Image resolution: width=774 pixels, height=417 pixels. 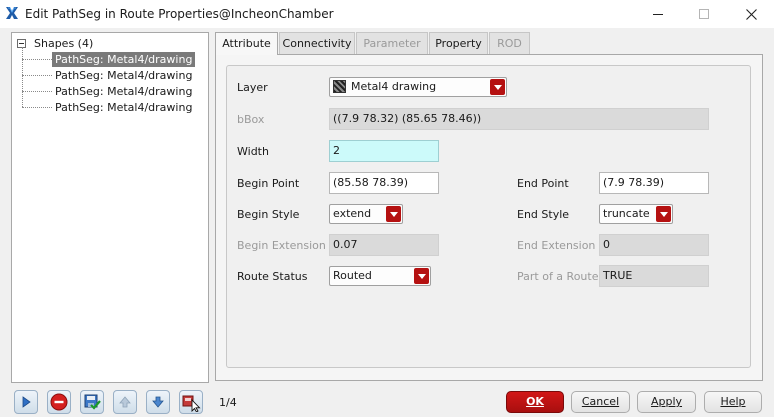 I want to click on tab-parameter: Parameter, so click(x=392, y=43).